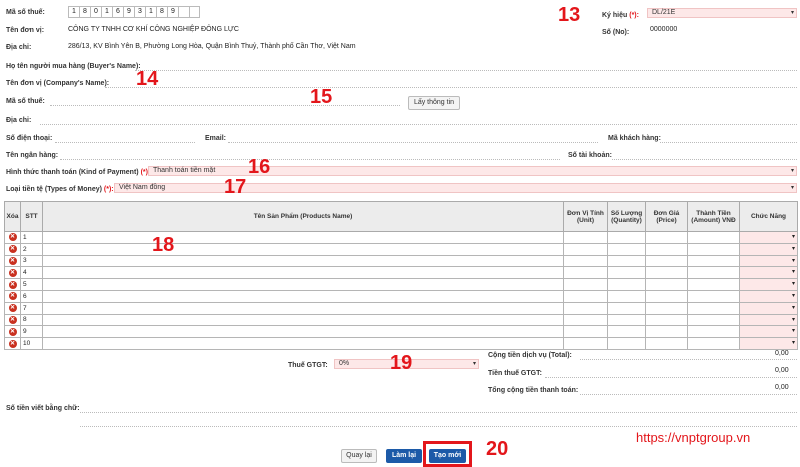 This screenshot has width=800, height=467. Describe the element at coordinates (418, 124) in the screenshot. I see `buyer-address-input` at that location.